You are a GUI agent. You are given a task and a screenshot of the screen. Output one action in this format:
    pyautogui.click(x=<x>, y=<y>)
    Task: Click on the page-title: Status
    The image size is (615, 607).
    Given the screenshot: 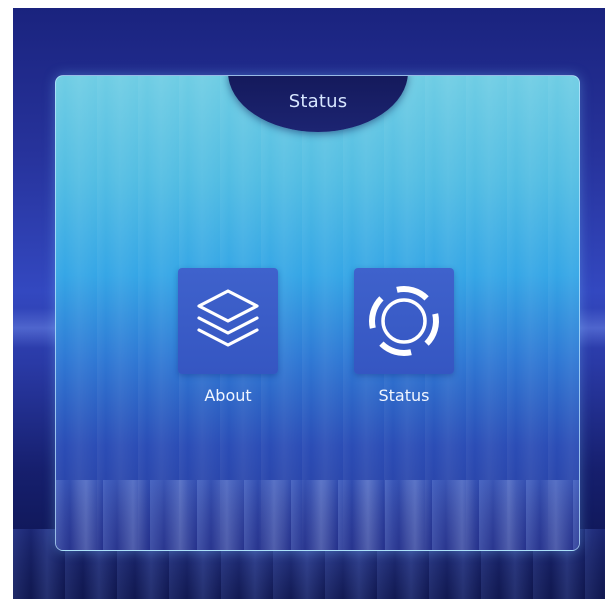 What is the action you would take?
    pyautogui.click(x=318, y=101)
    